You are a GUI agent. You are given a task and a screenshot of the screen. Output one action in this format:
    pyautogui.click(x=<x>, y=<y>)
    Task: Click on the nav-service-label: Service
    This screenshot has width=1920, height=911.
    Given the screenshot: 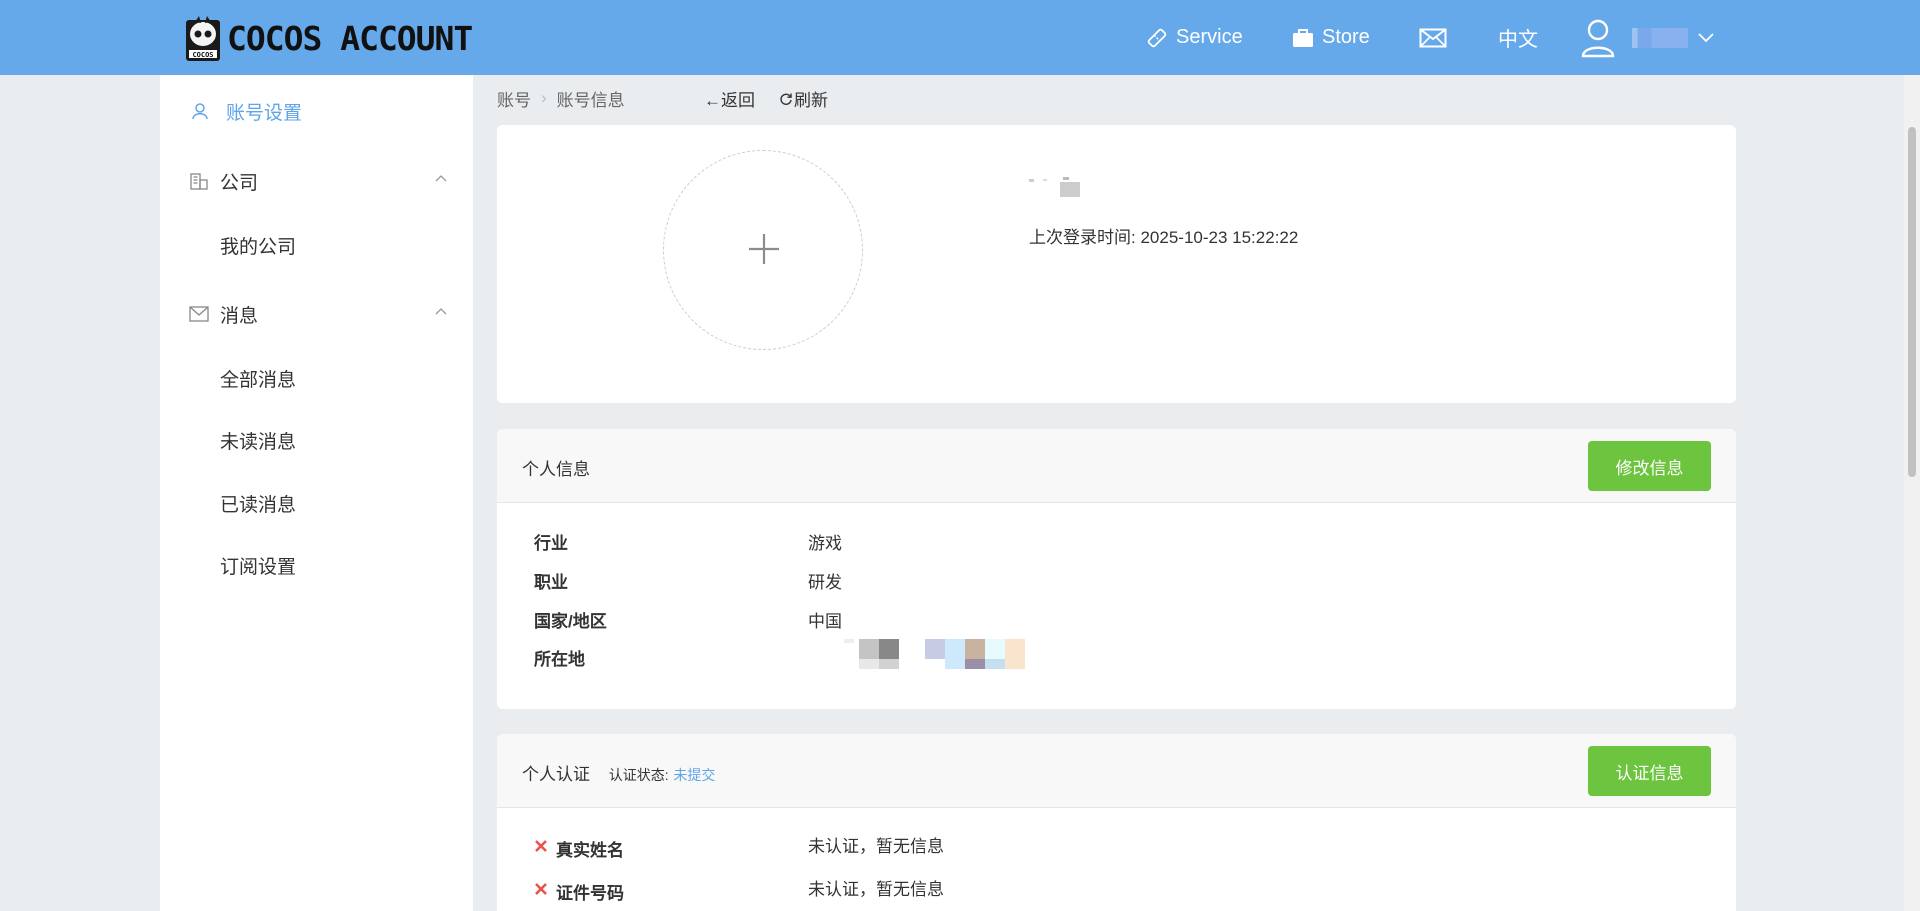 What is the action you would take?
    pyautogui.click(x=1209, y=37)
    